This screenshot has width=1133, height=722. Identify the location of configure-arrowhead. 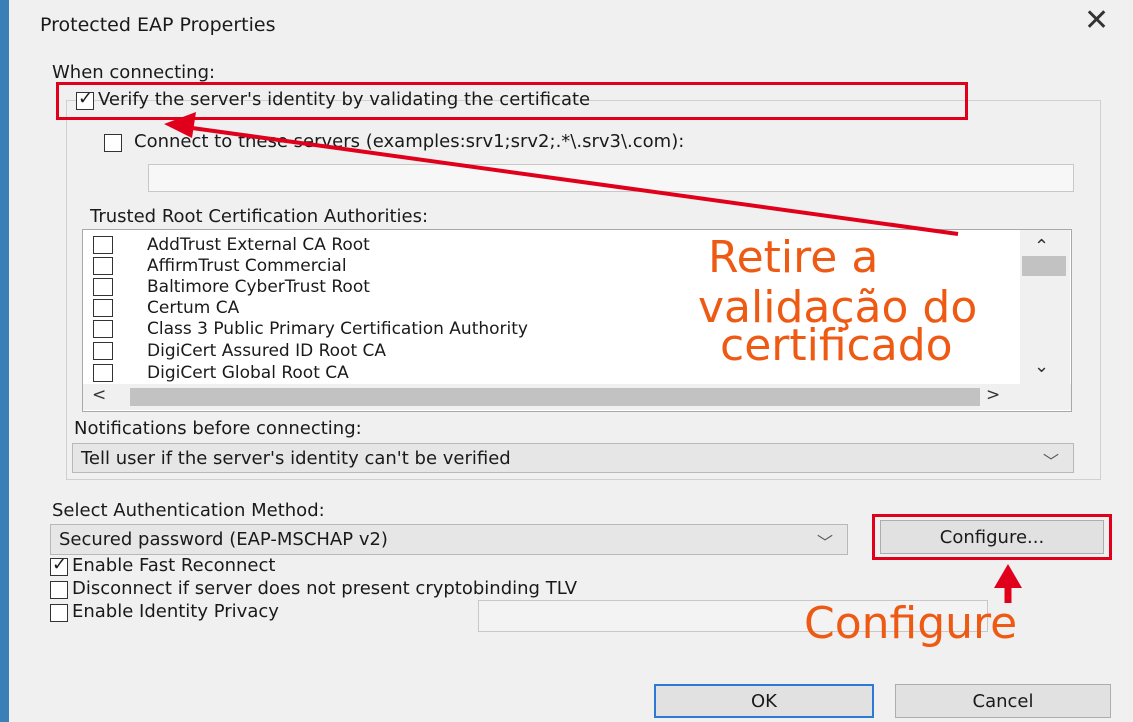
(1008, 576).